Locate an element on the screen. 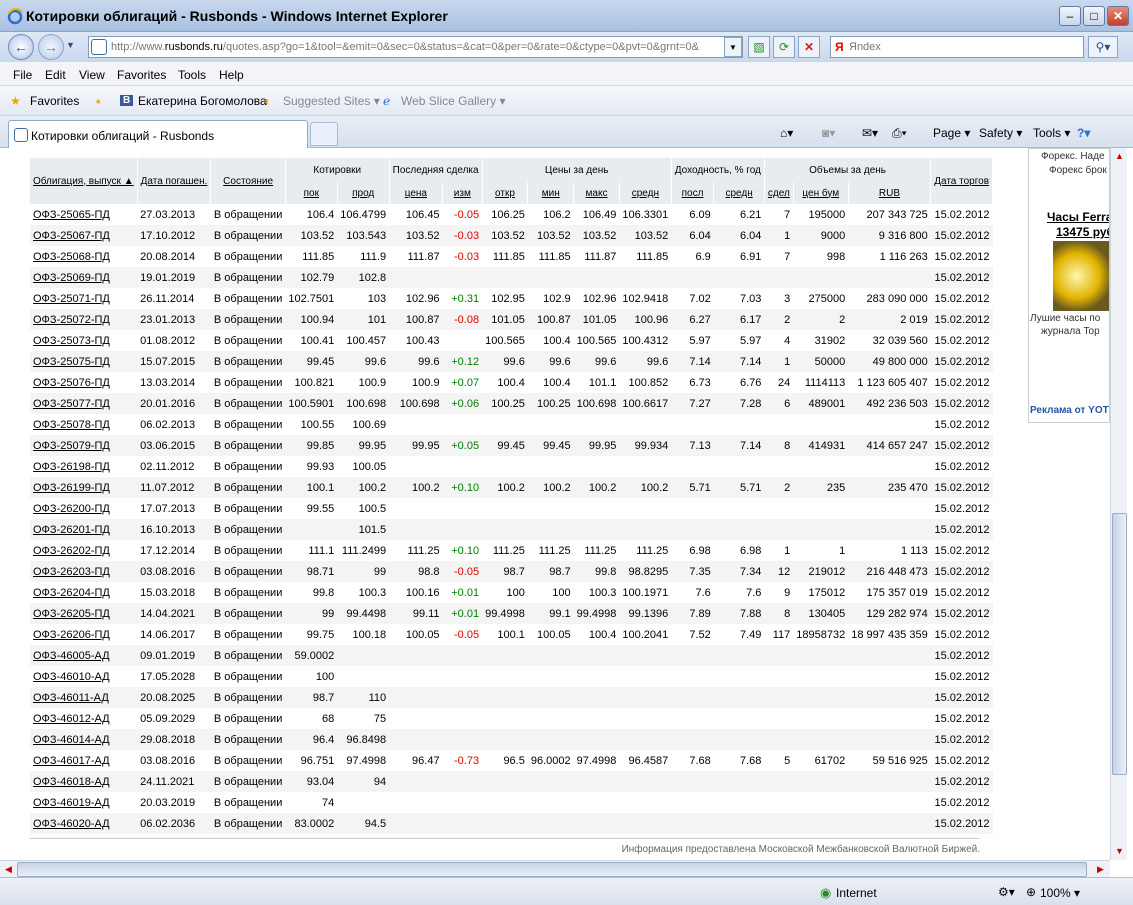  bond-link: ОФЗ-26198-ПД is located at coordinates (71, 467).